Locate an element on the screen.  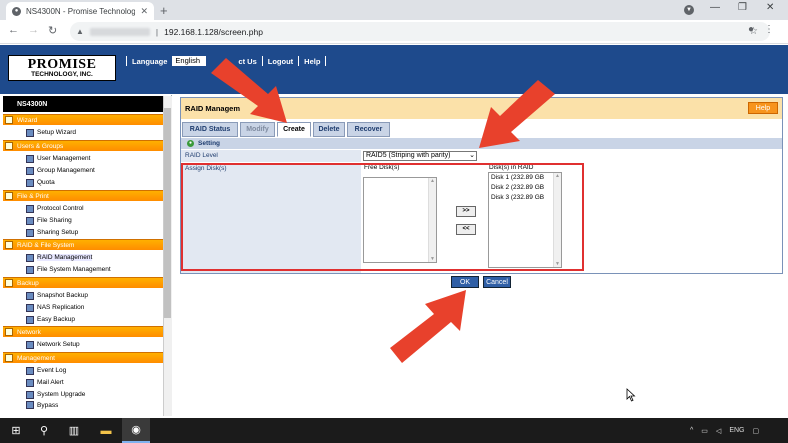
chrome-taskbar-icon: ◉ is located at coordinates (136, 430).